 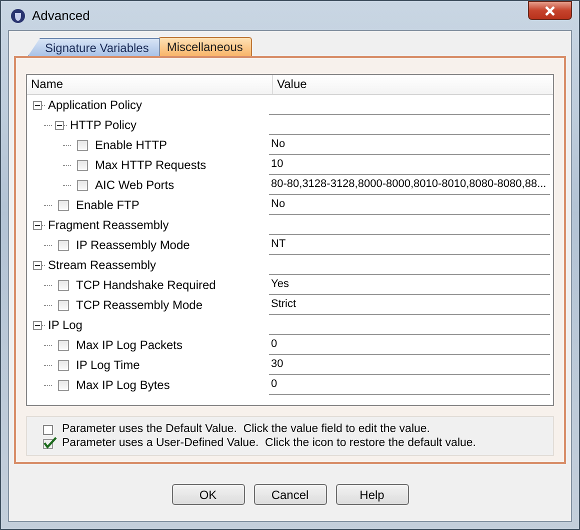 I want to click on dialog-button: Cancel, so click(x=290, y=494).